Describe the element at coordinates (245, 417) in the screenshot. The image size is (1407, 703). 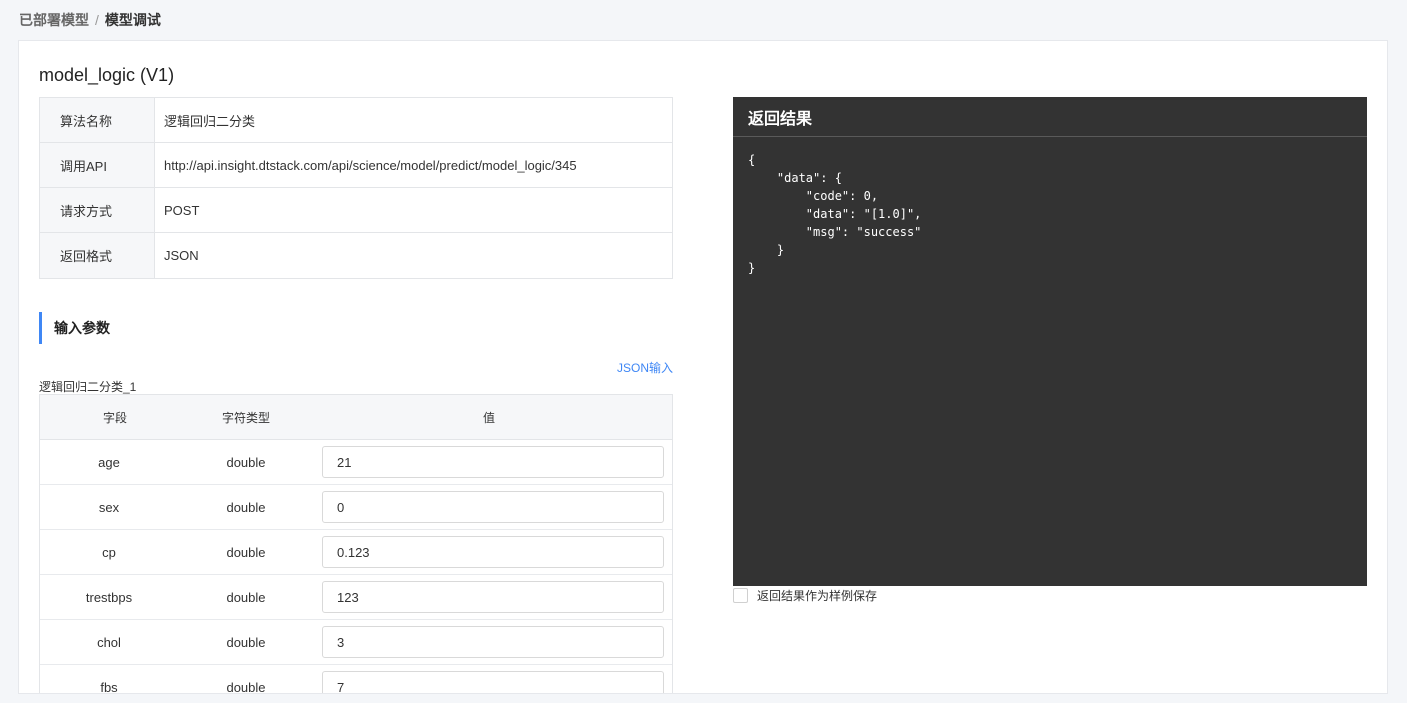
I see `header-type: 字符类型` at that location.